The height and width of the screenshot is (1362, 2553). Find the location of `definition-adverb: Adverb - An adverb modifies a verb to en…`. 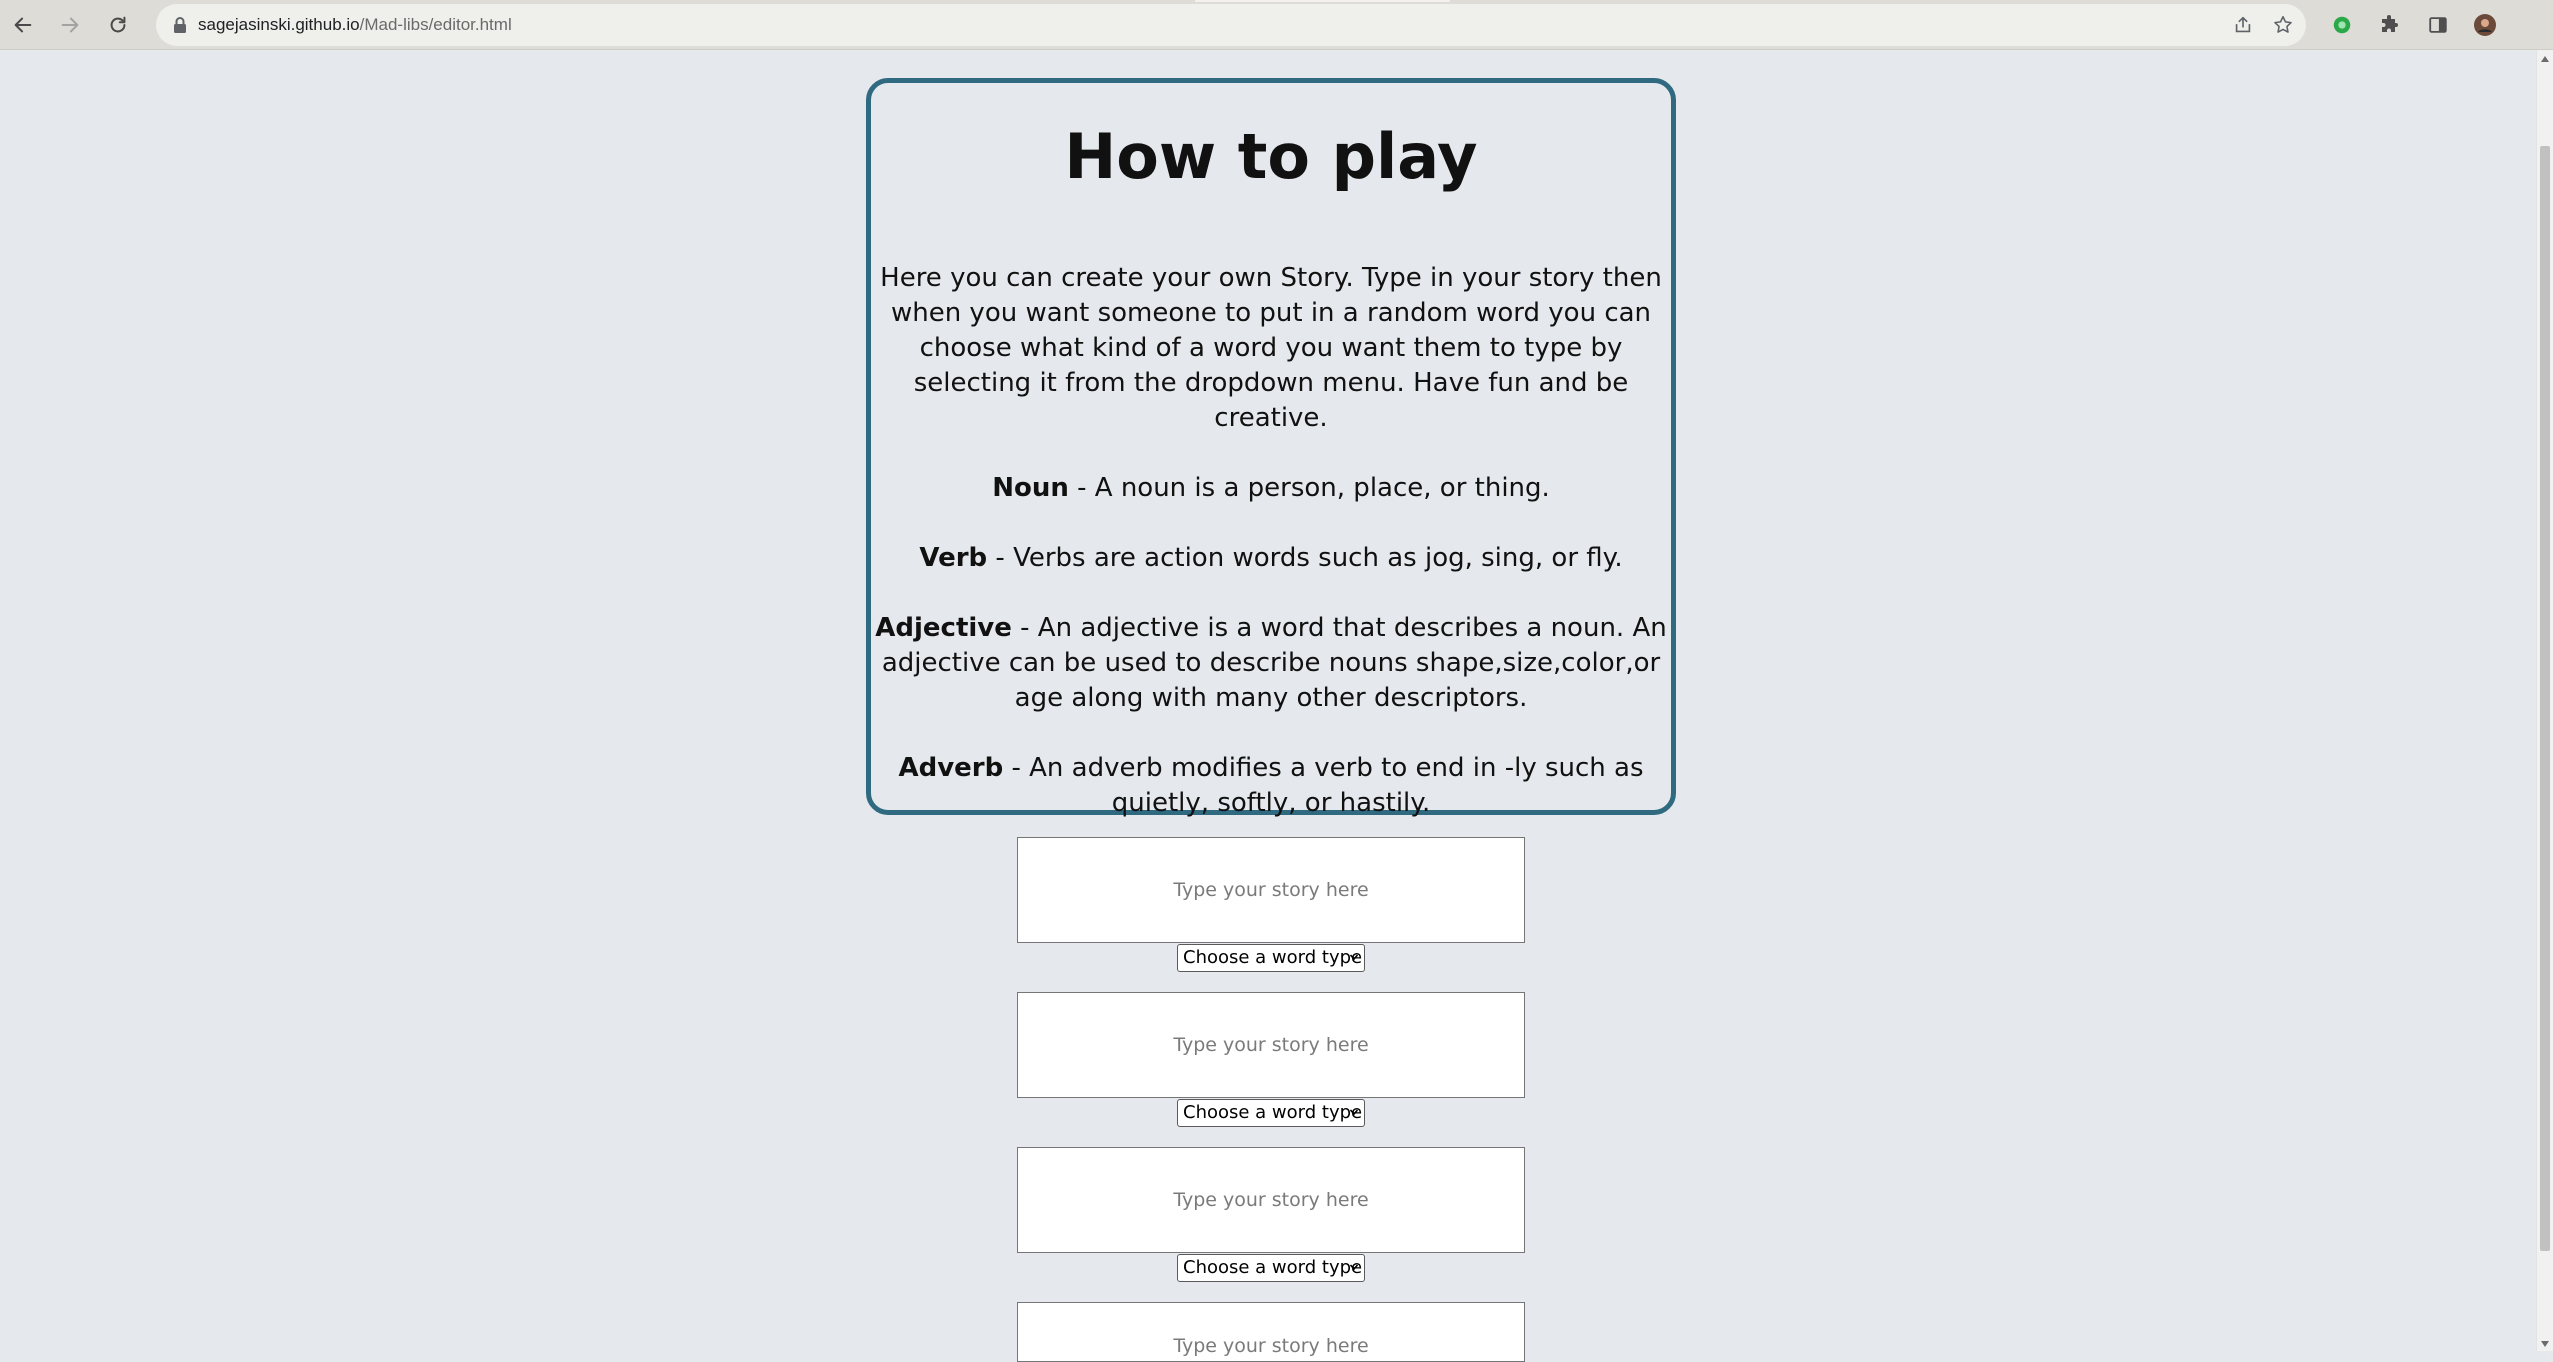

definition-adverb: Adverb - An adverb modifies a verb to en… is located at coordinates (1271, 786).